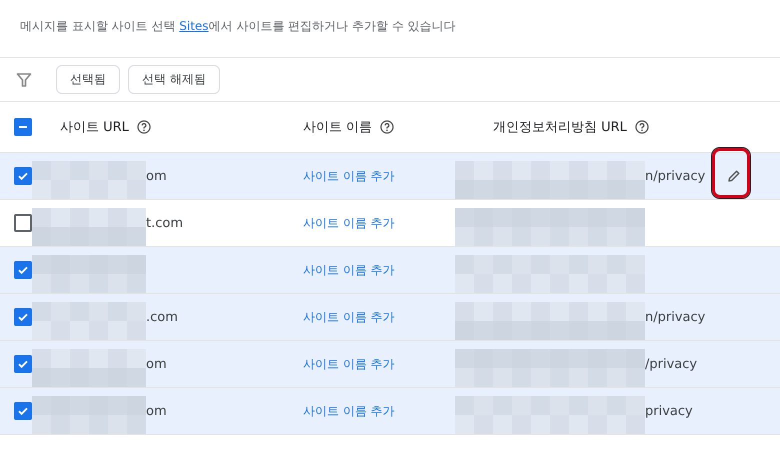  What do you see at coordinates (162, 317) in the screenshot?
I see `url-text: .com` at bounding box center [162, 317].